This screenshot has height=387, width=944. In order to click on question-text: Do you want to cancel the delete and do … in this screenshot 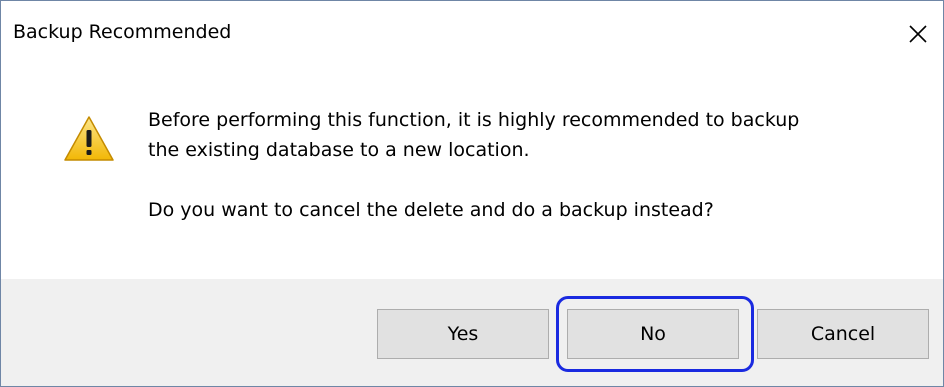, I will do `click(431, 210)`.